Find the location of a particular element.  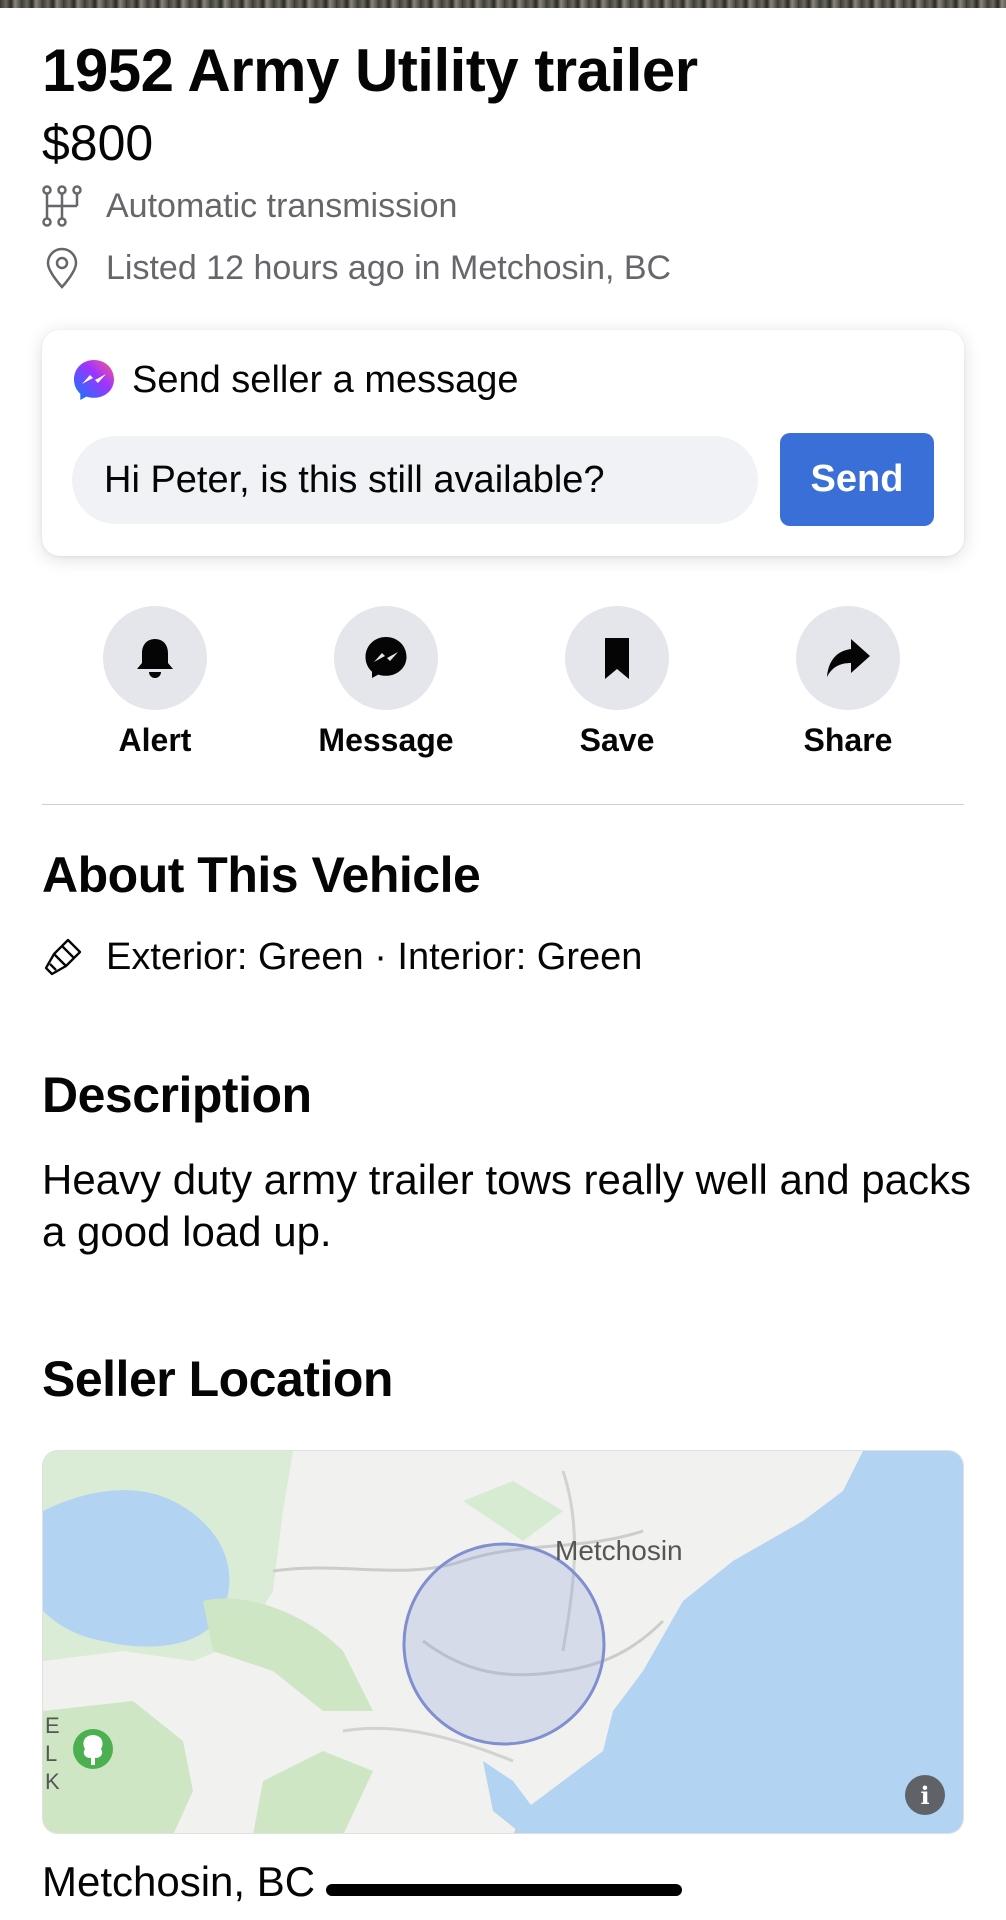

share-button is located at coordinates (848, 658).